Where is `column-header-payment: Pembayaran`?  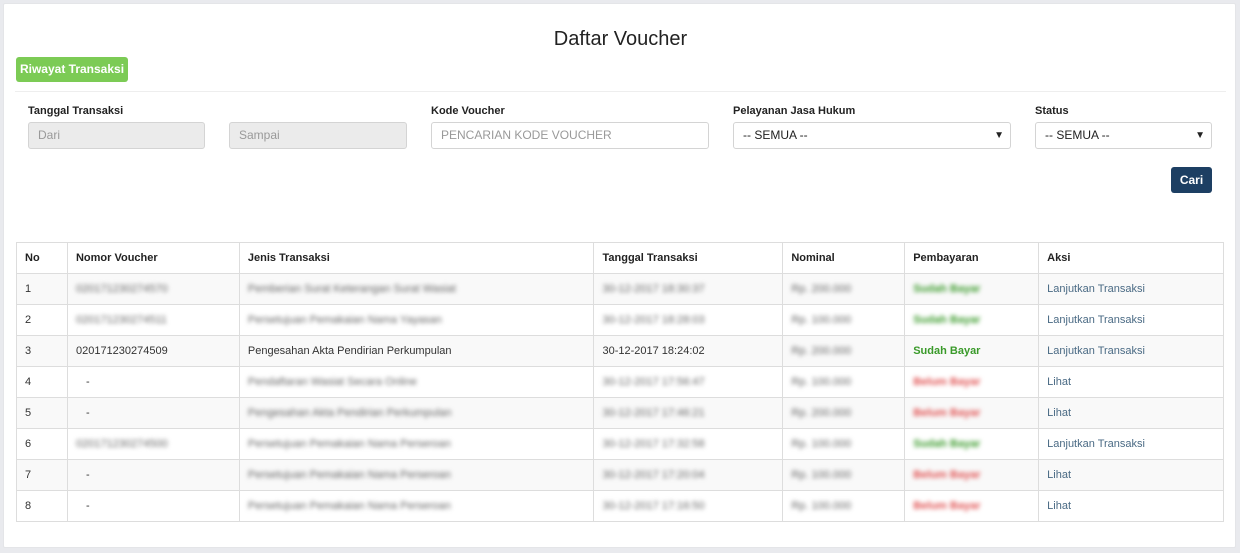
column-header-payment: Pembayaran is located at coordinates (972, 258).